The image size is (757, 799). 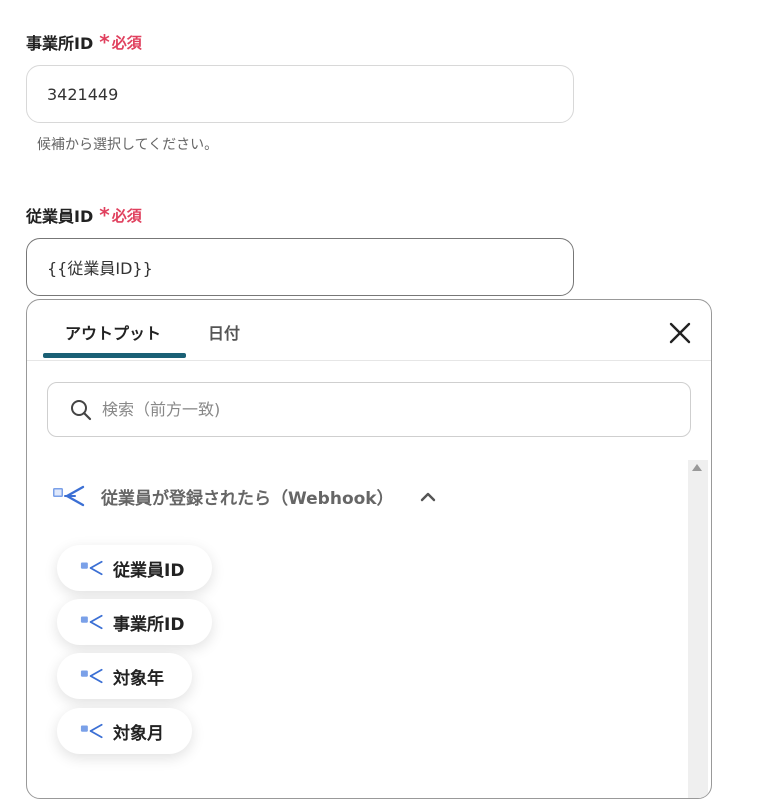 What do you see at coordinates (224, 332) in the screenshot?
I see `tab-date: 日付` at bounding box center [224, 332].